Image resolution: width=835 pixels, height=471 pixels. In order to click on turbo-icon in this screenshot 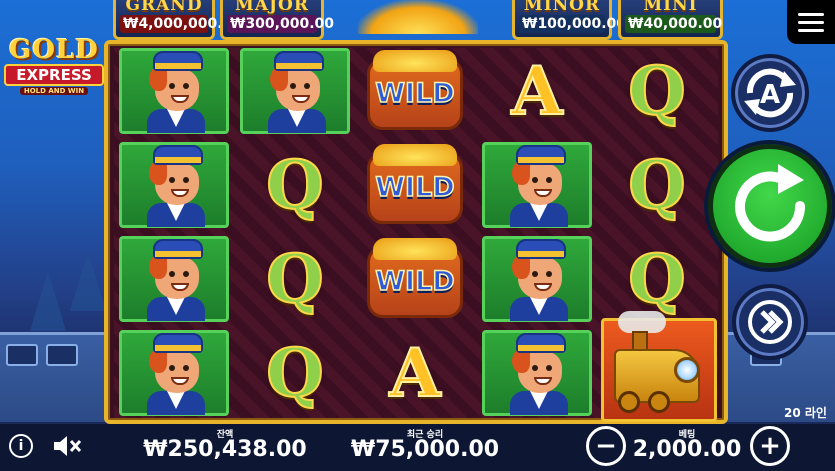, I will do `click(770, 322)`.